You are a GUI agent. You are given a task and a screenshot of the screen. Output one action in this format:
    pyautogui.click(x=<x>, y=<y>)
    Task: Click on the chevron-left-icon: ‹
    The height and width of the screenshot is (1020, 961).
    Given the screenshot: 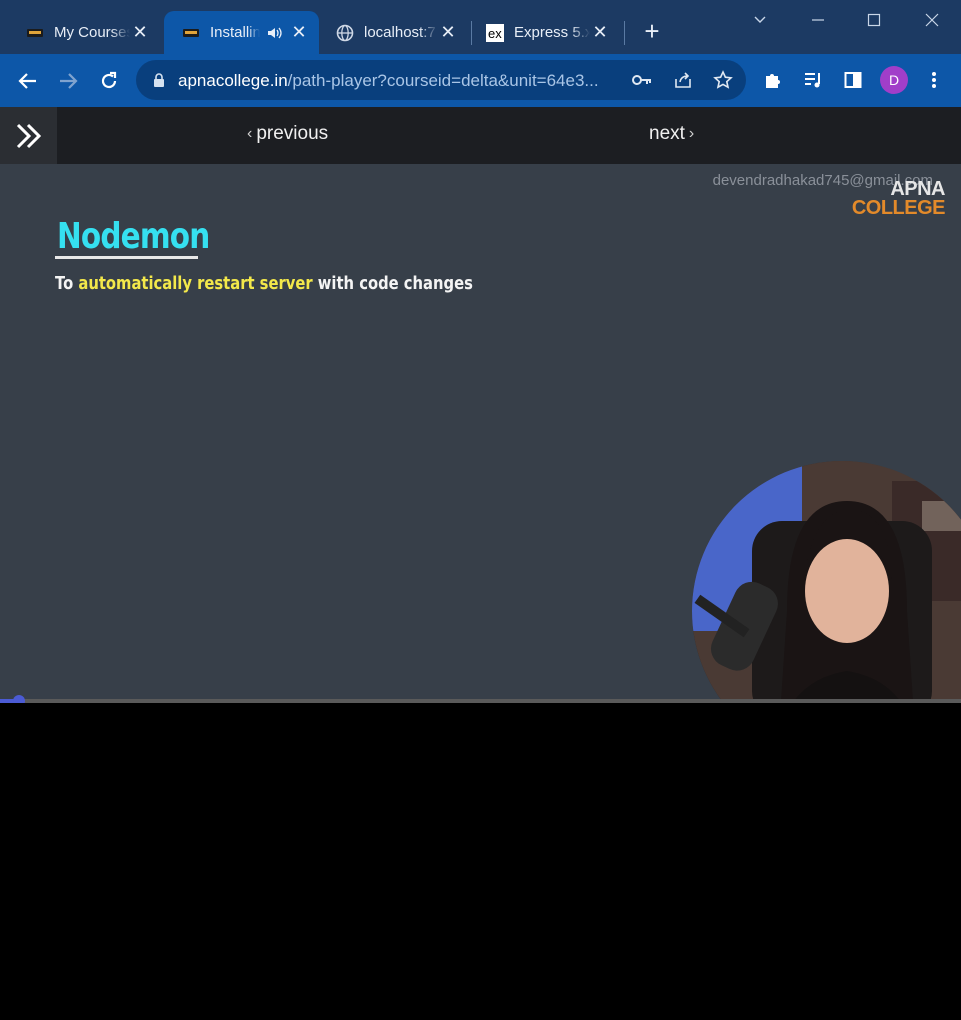 What is the action you would take?
    pyautogui.click(x=250, y=133)
    